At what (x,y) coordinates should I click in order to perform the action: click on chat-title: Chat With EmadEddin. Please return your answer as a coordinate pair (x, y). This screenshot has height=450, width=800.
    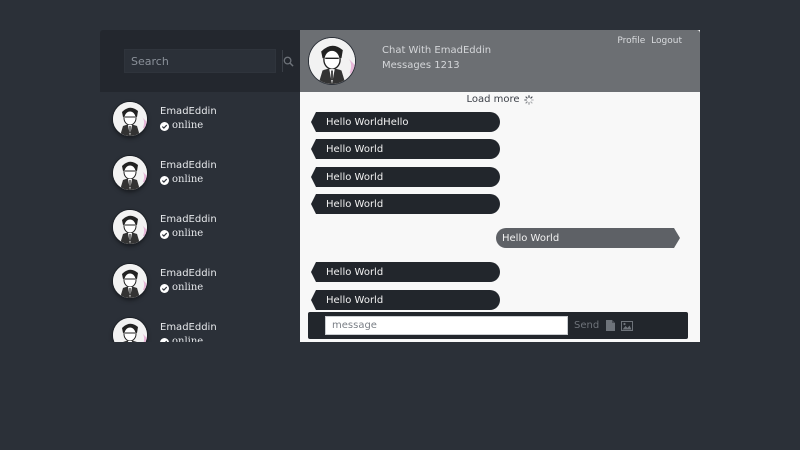
    Looking at the image, I should click on (437, 50).